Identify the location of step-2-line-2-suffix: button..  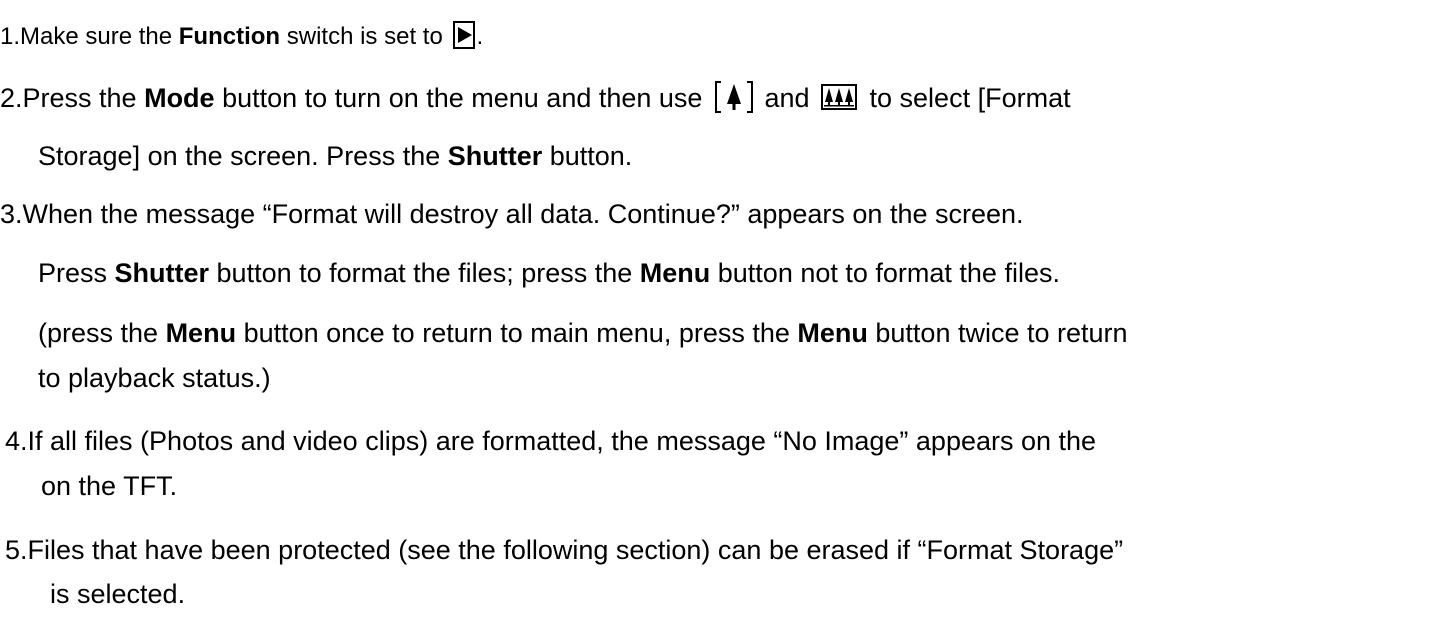
(587, 156).